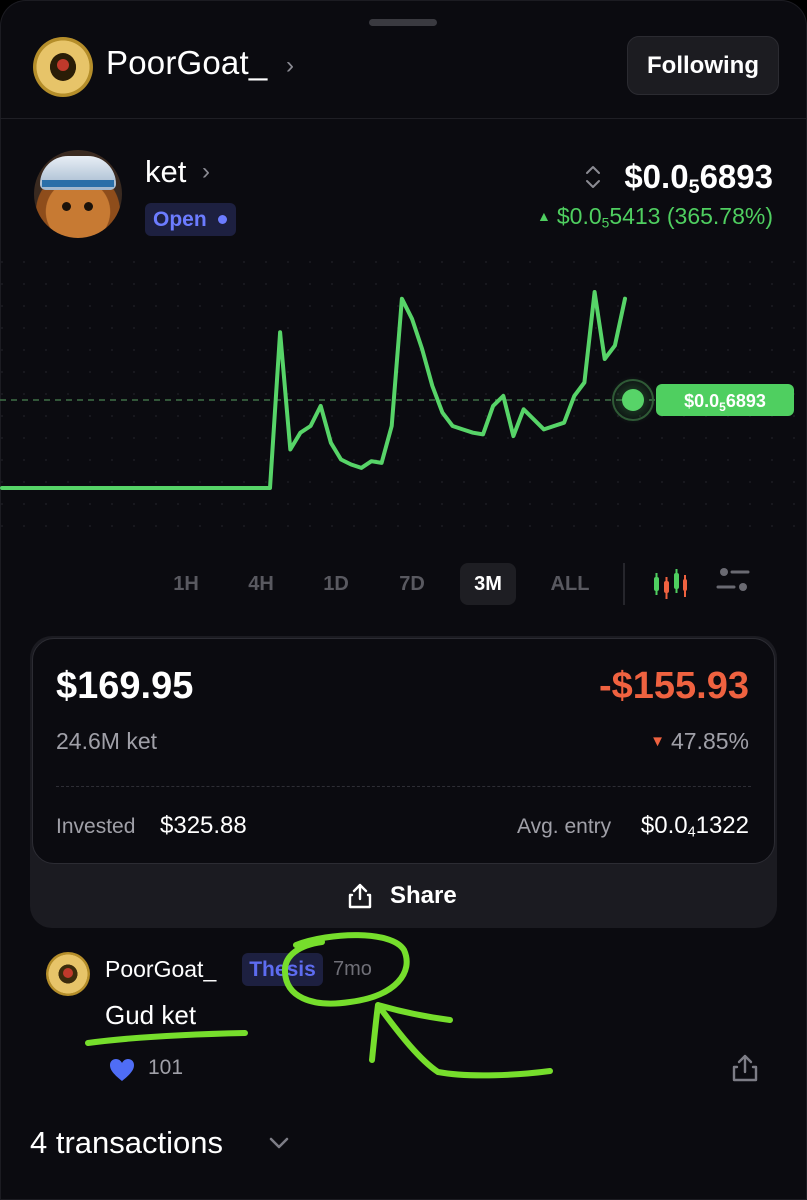 The height and width of the screenshot is (1200, 807). Describe the element at coordinates (593, 177) in the screenshot. I see `sort-toggle-icon` at that location.